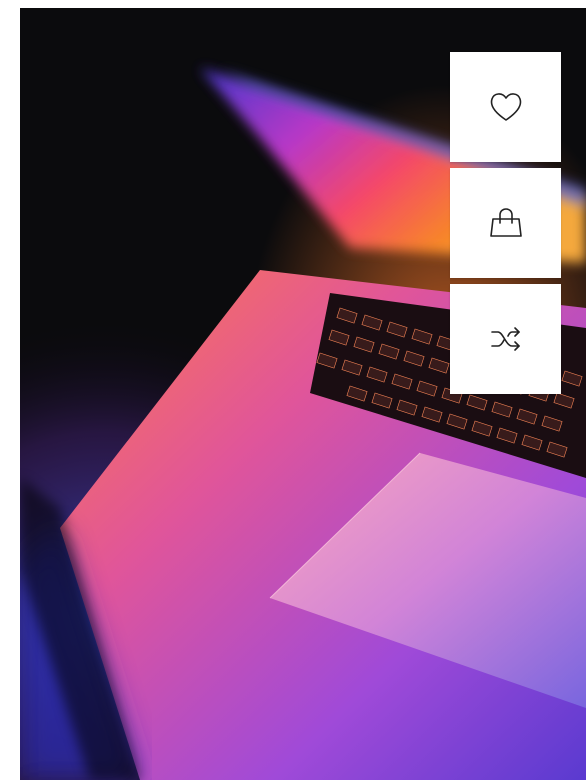 The width and height of the screenshot is (586, 780). I want to click on shuffle-icon, so click(505, 339).